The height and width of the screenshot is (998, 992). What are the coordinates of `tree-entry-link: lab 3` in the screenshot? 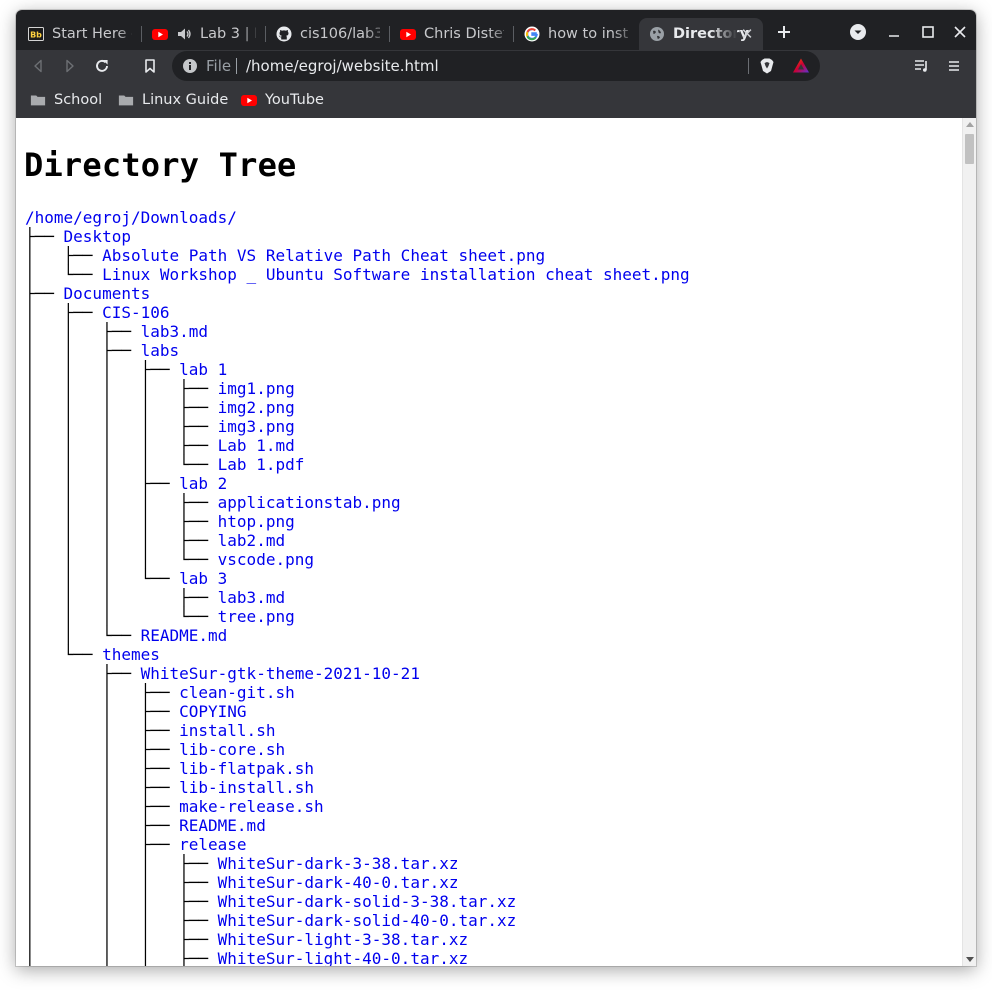 It's located at (203, 578).